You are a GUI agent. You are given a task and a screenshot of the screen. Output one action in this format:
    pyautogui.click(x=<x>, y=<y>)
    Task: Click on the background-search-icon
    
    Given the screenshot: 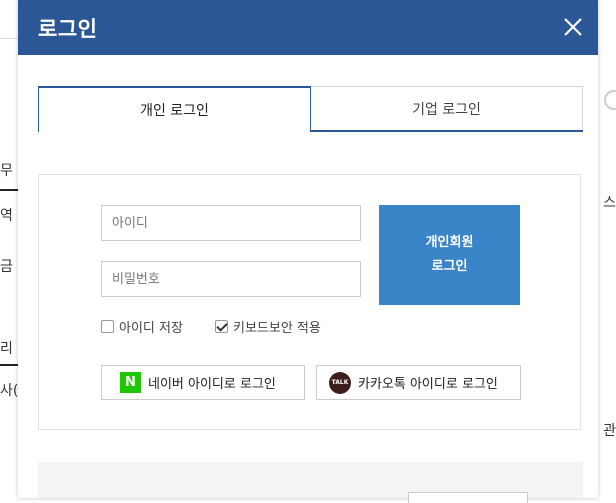 What is the action you would take?
    pyautogui.click(x=610, y=100)
    